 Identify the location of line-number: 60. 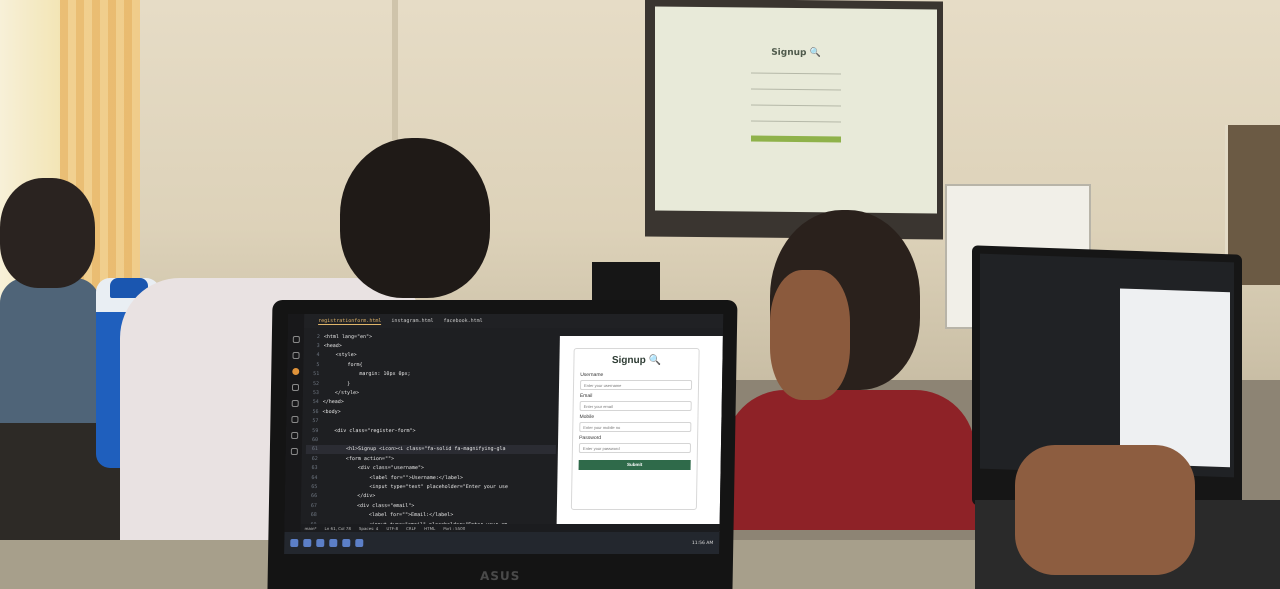
(315, 439).